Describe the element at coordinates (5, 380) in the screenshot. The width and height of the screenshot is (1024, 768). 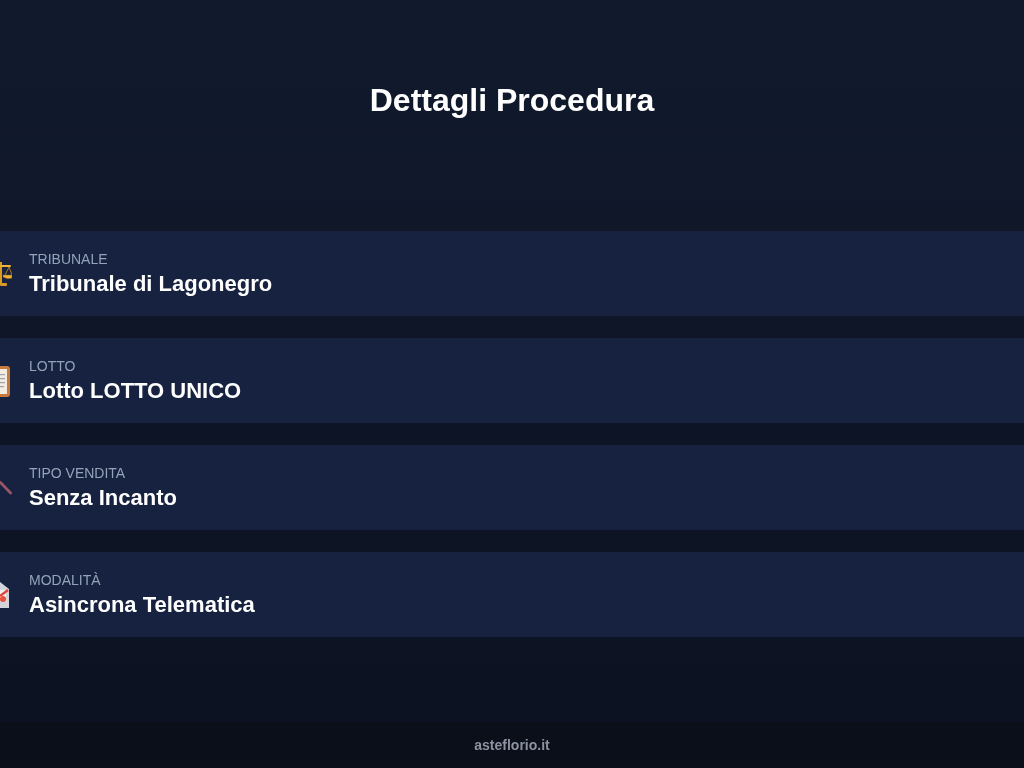
I see `clipboard-icon` at that location.